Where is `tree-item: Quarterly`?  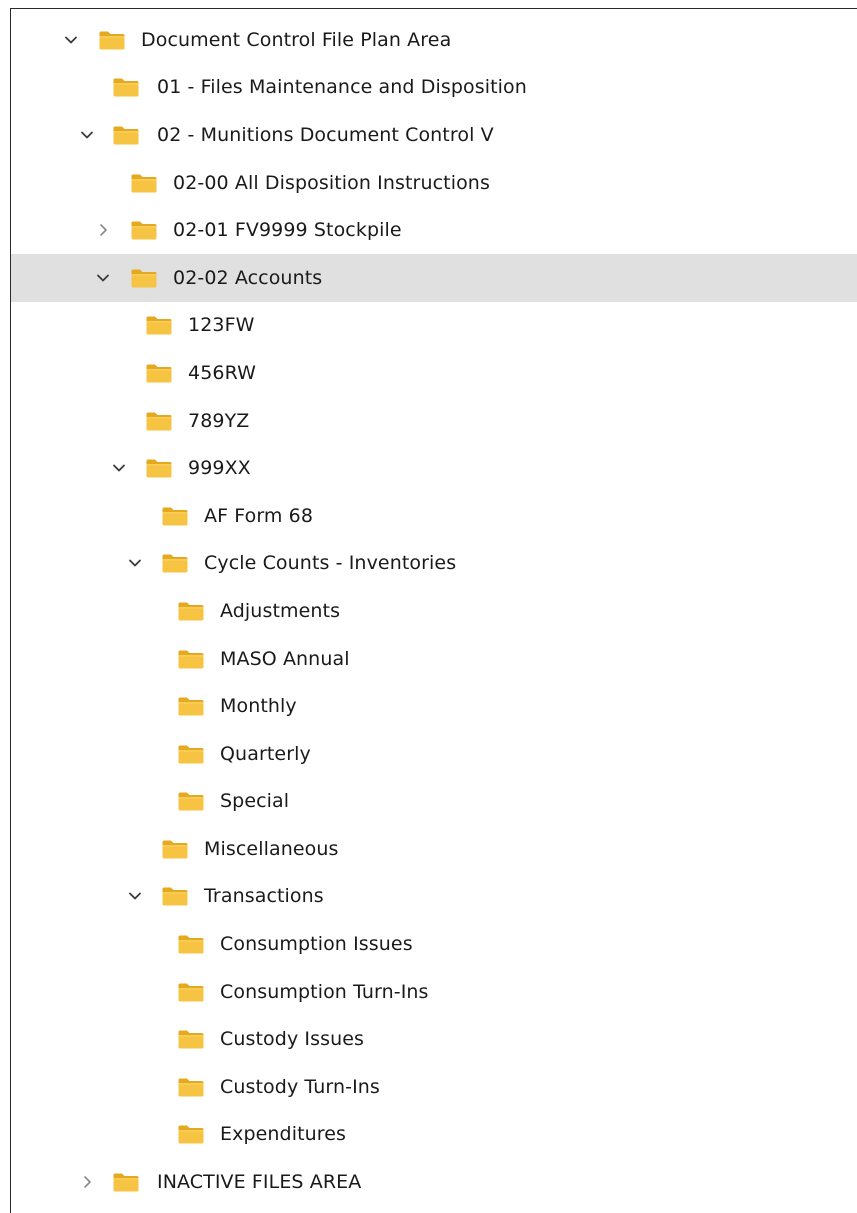
tree-item: Quarterly is located at coordinates (434, 754).